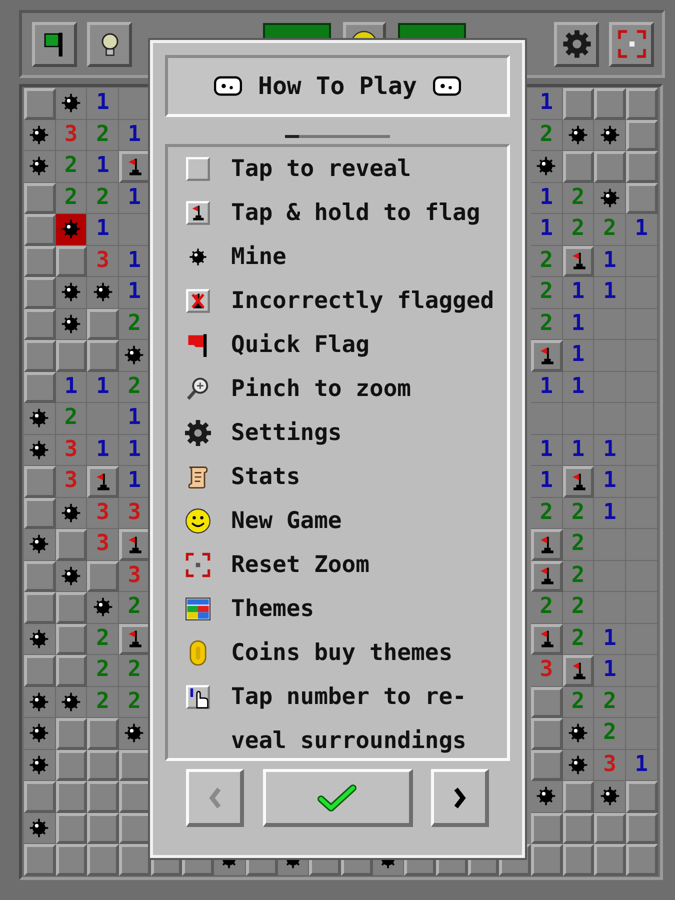  What do you see at coordinates (460, 798) in the screenshot?
I see `next-button` at bounding box center [460, 798].